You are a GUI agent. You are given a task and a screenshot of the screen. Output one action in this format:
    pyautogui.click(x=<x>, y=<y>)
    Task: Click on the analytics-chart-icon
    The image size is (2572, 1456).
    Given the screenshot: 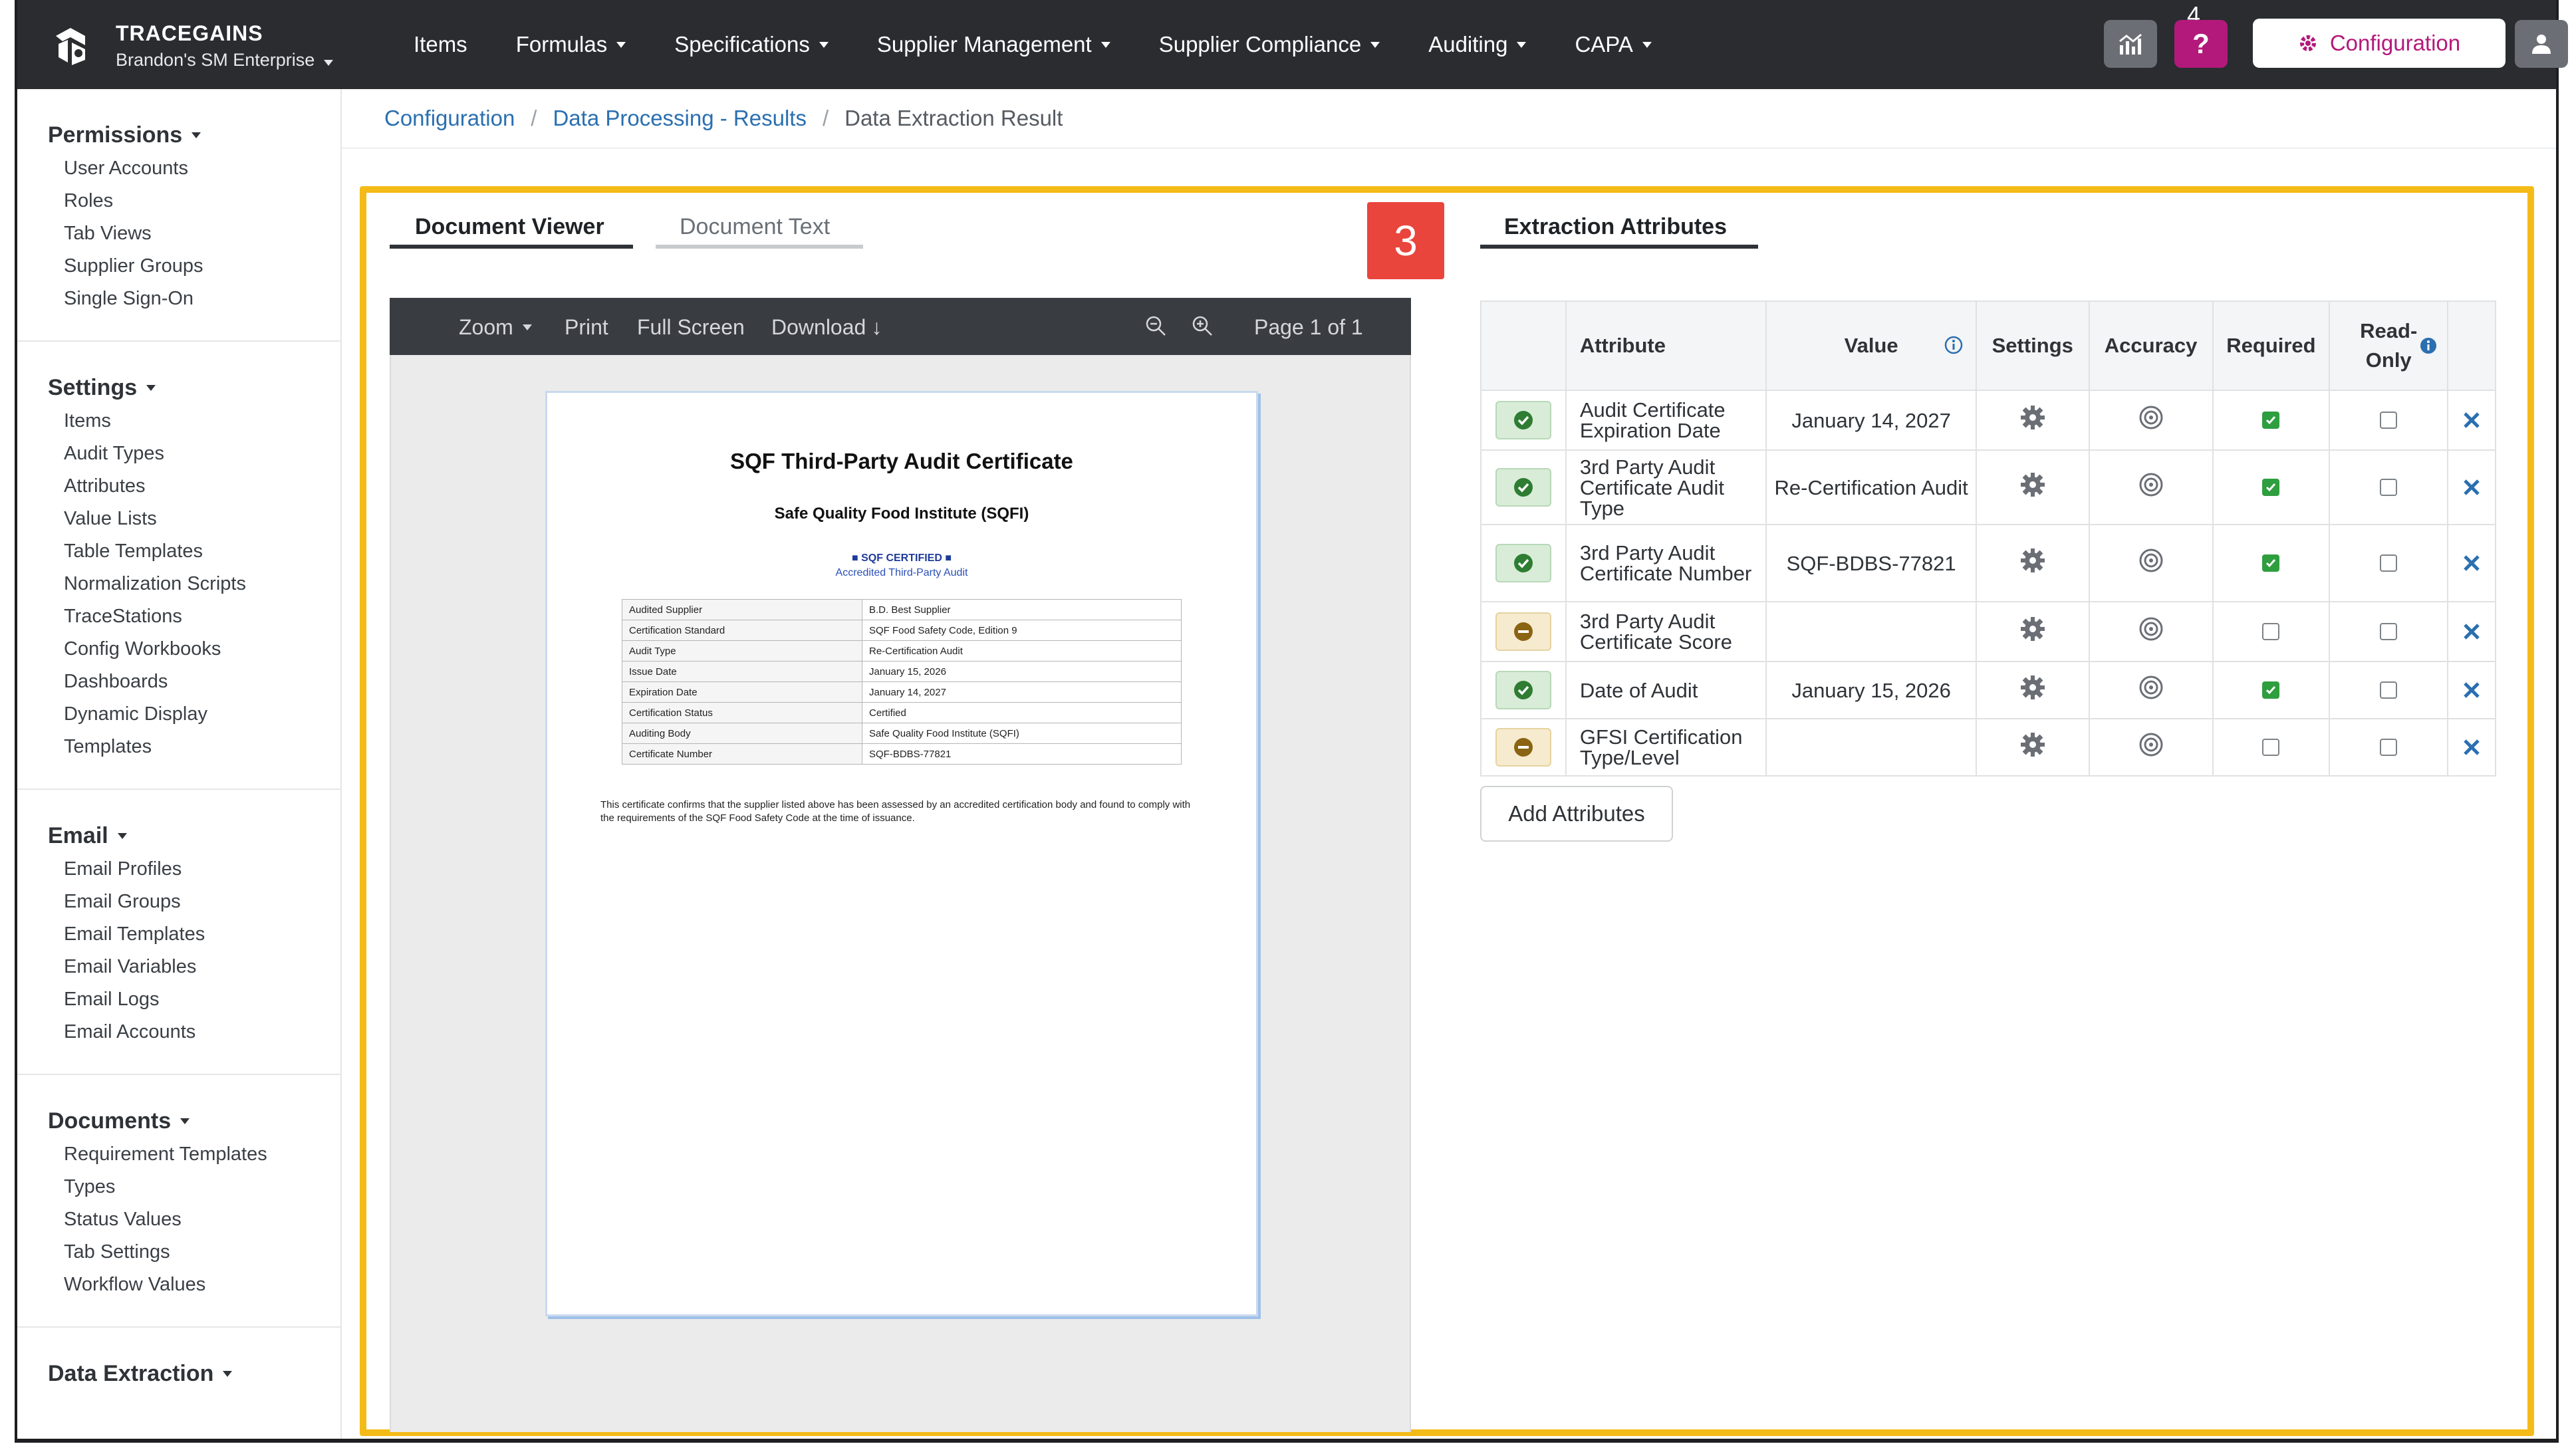 What is the action you would take?
    pyautogui.click(x=2130, y=44)
    